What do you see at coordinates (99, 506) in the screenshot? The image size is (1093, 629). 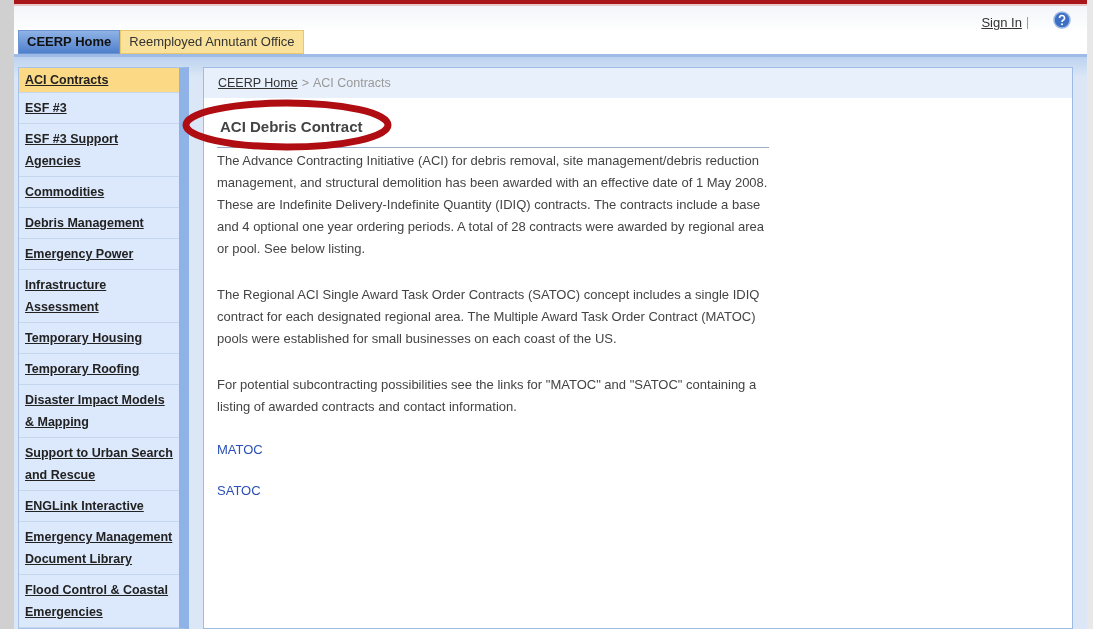 I see `sidebar-link: ENGLink Interactive` at bounding box center [99, 506].